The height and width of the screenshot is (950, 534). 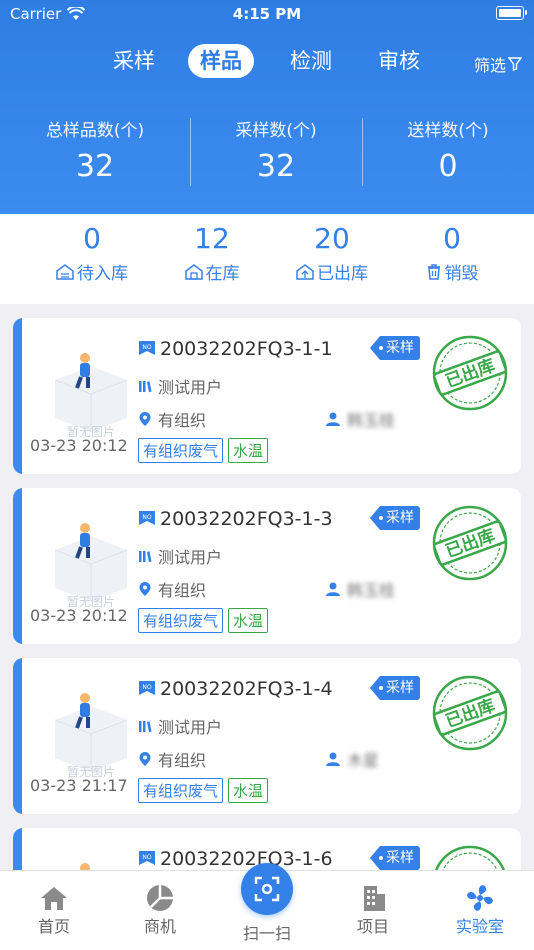 I want to click on storage-summary: 0 待入库 12 在库 20 已出库 0 销毁, so click(x=267, y=259).